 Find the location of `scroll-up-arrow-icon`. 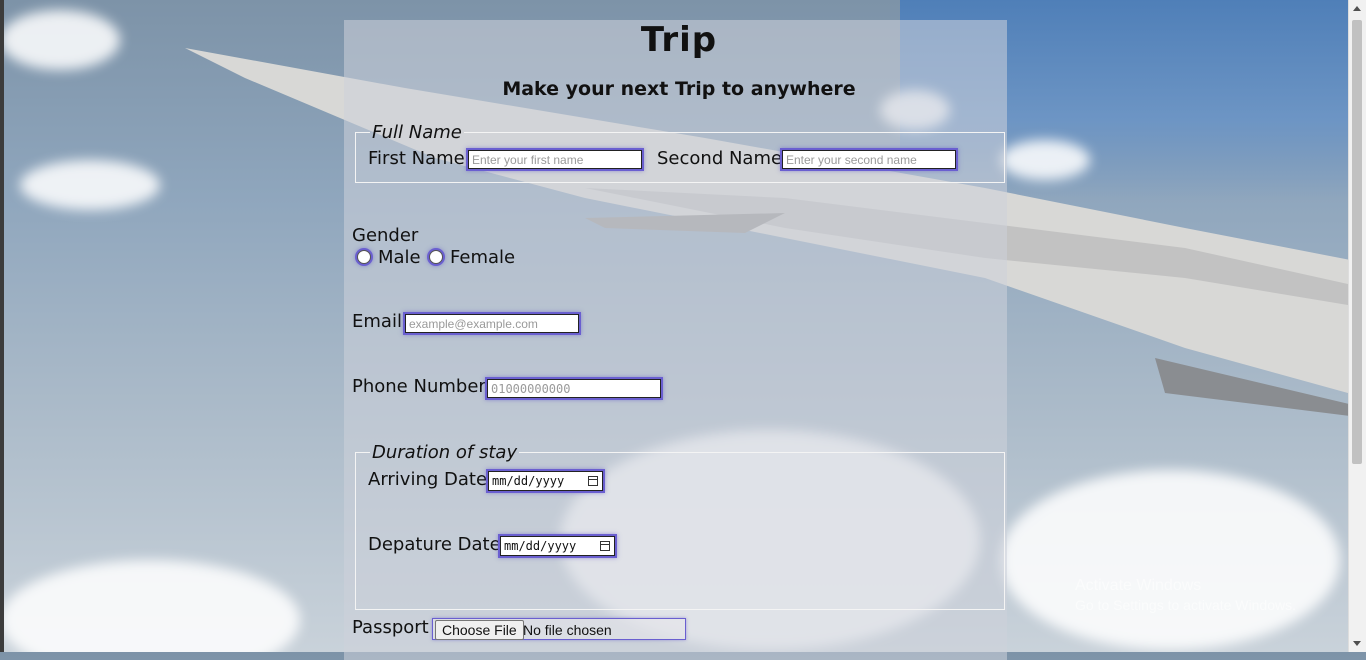

scroll-up-arrow-icon is located at coordinates (1357, 8).